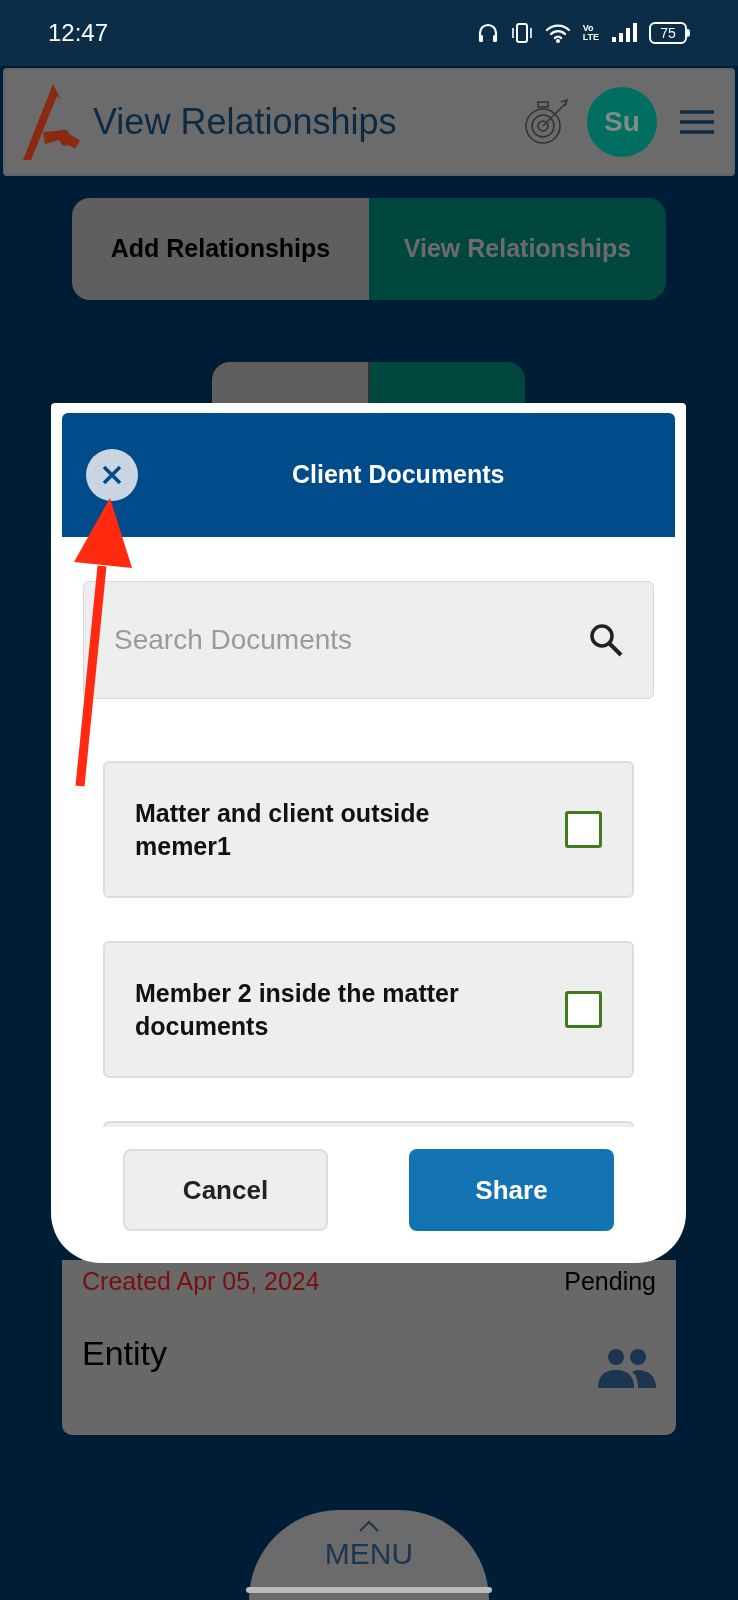  I want to click on tab: Add Relationships, so click(220, 249).